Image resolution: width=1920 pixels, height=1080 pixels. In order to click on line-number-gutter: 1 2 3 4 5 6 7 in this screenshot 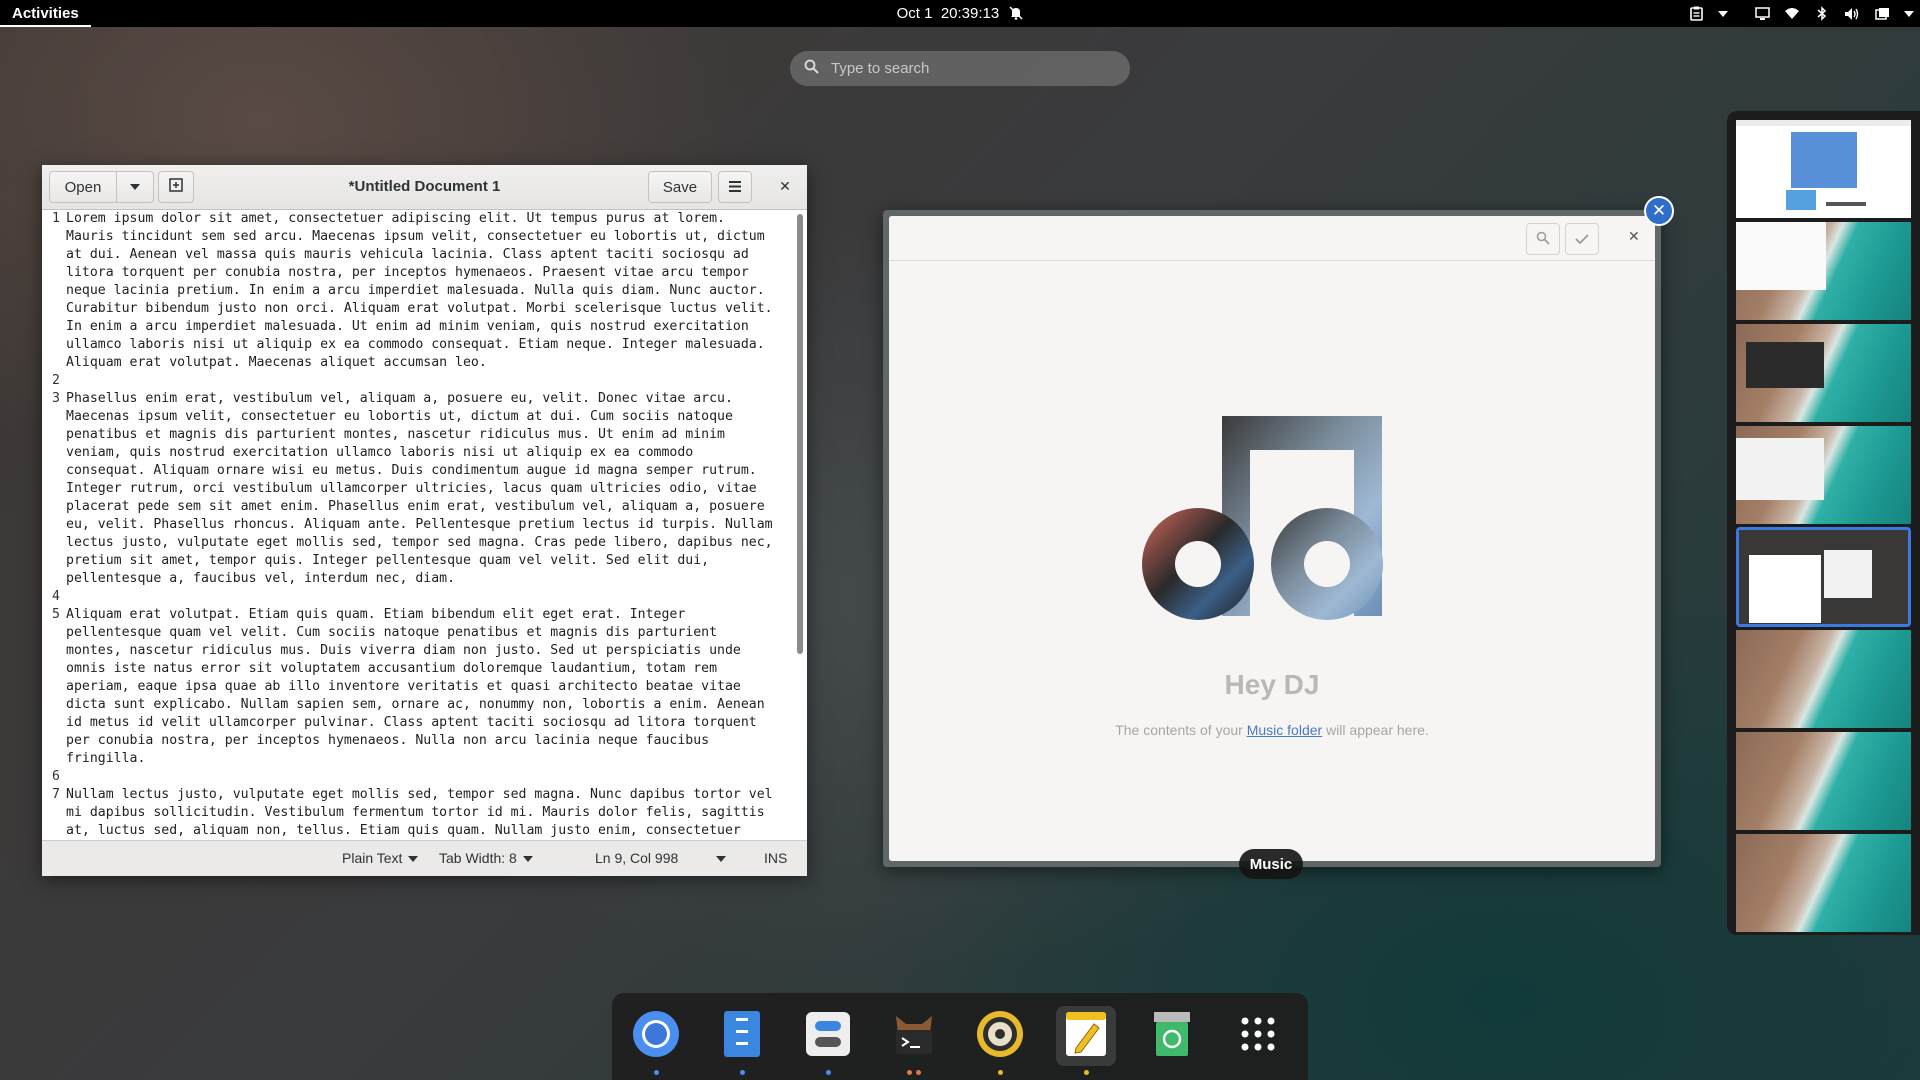, I will do `click(53, 525)`.